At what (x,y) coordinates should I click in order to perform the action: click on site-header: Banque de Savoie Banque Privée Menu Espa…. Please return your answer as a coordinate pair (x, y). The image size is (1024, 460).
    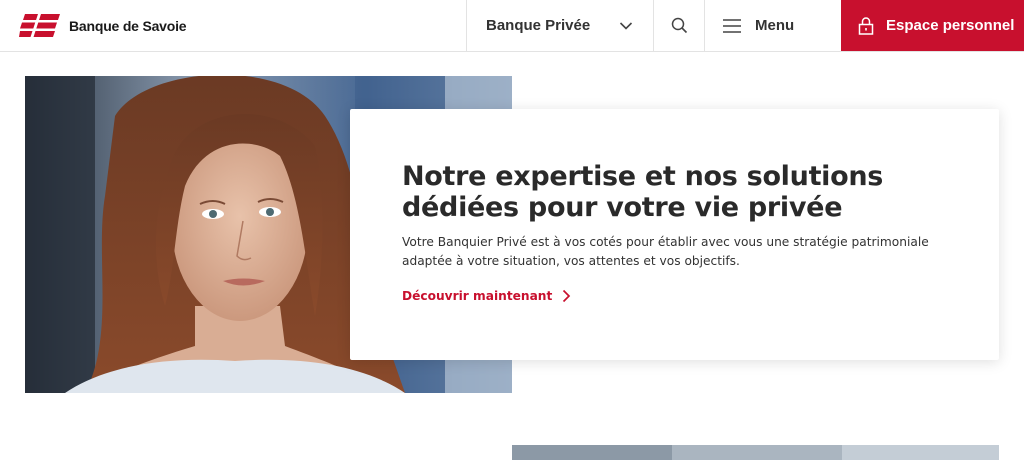
    Looking at the image, I should click on (512, 26).